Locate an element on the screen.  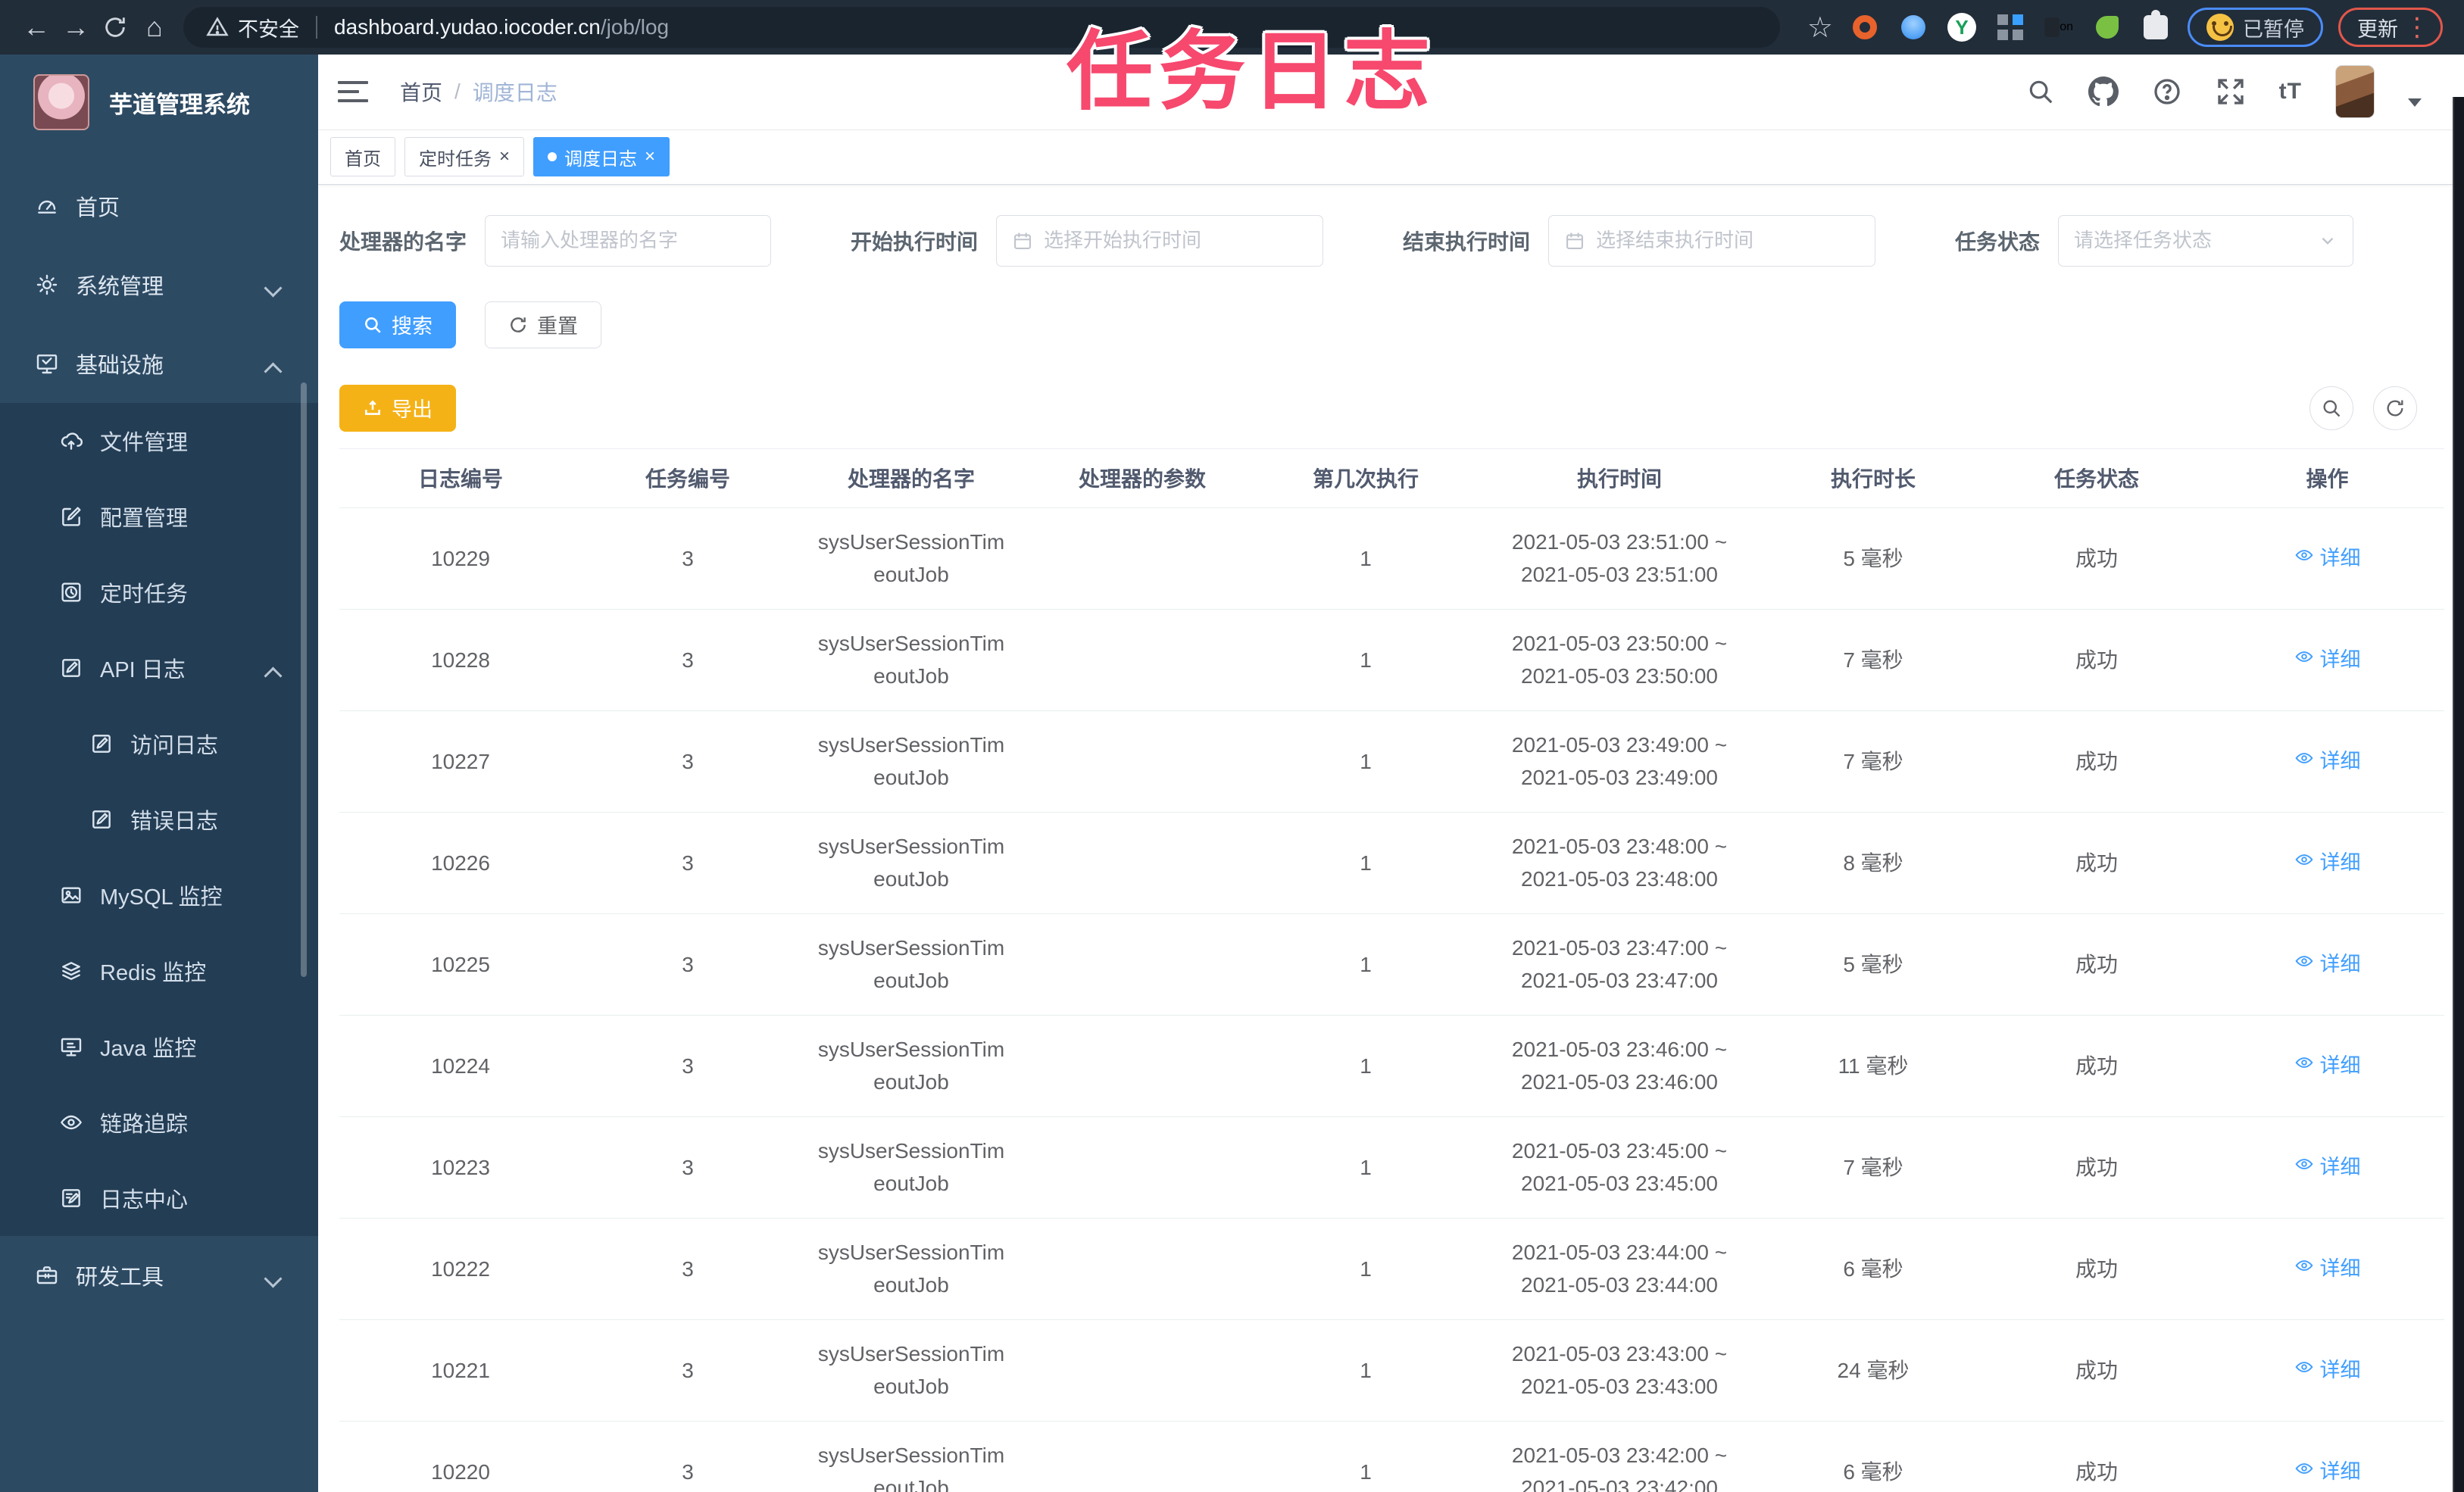
search-icon is located at coordinates (2040, 91).